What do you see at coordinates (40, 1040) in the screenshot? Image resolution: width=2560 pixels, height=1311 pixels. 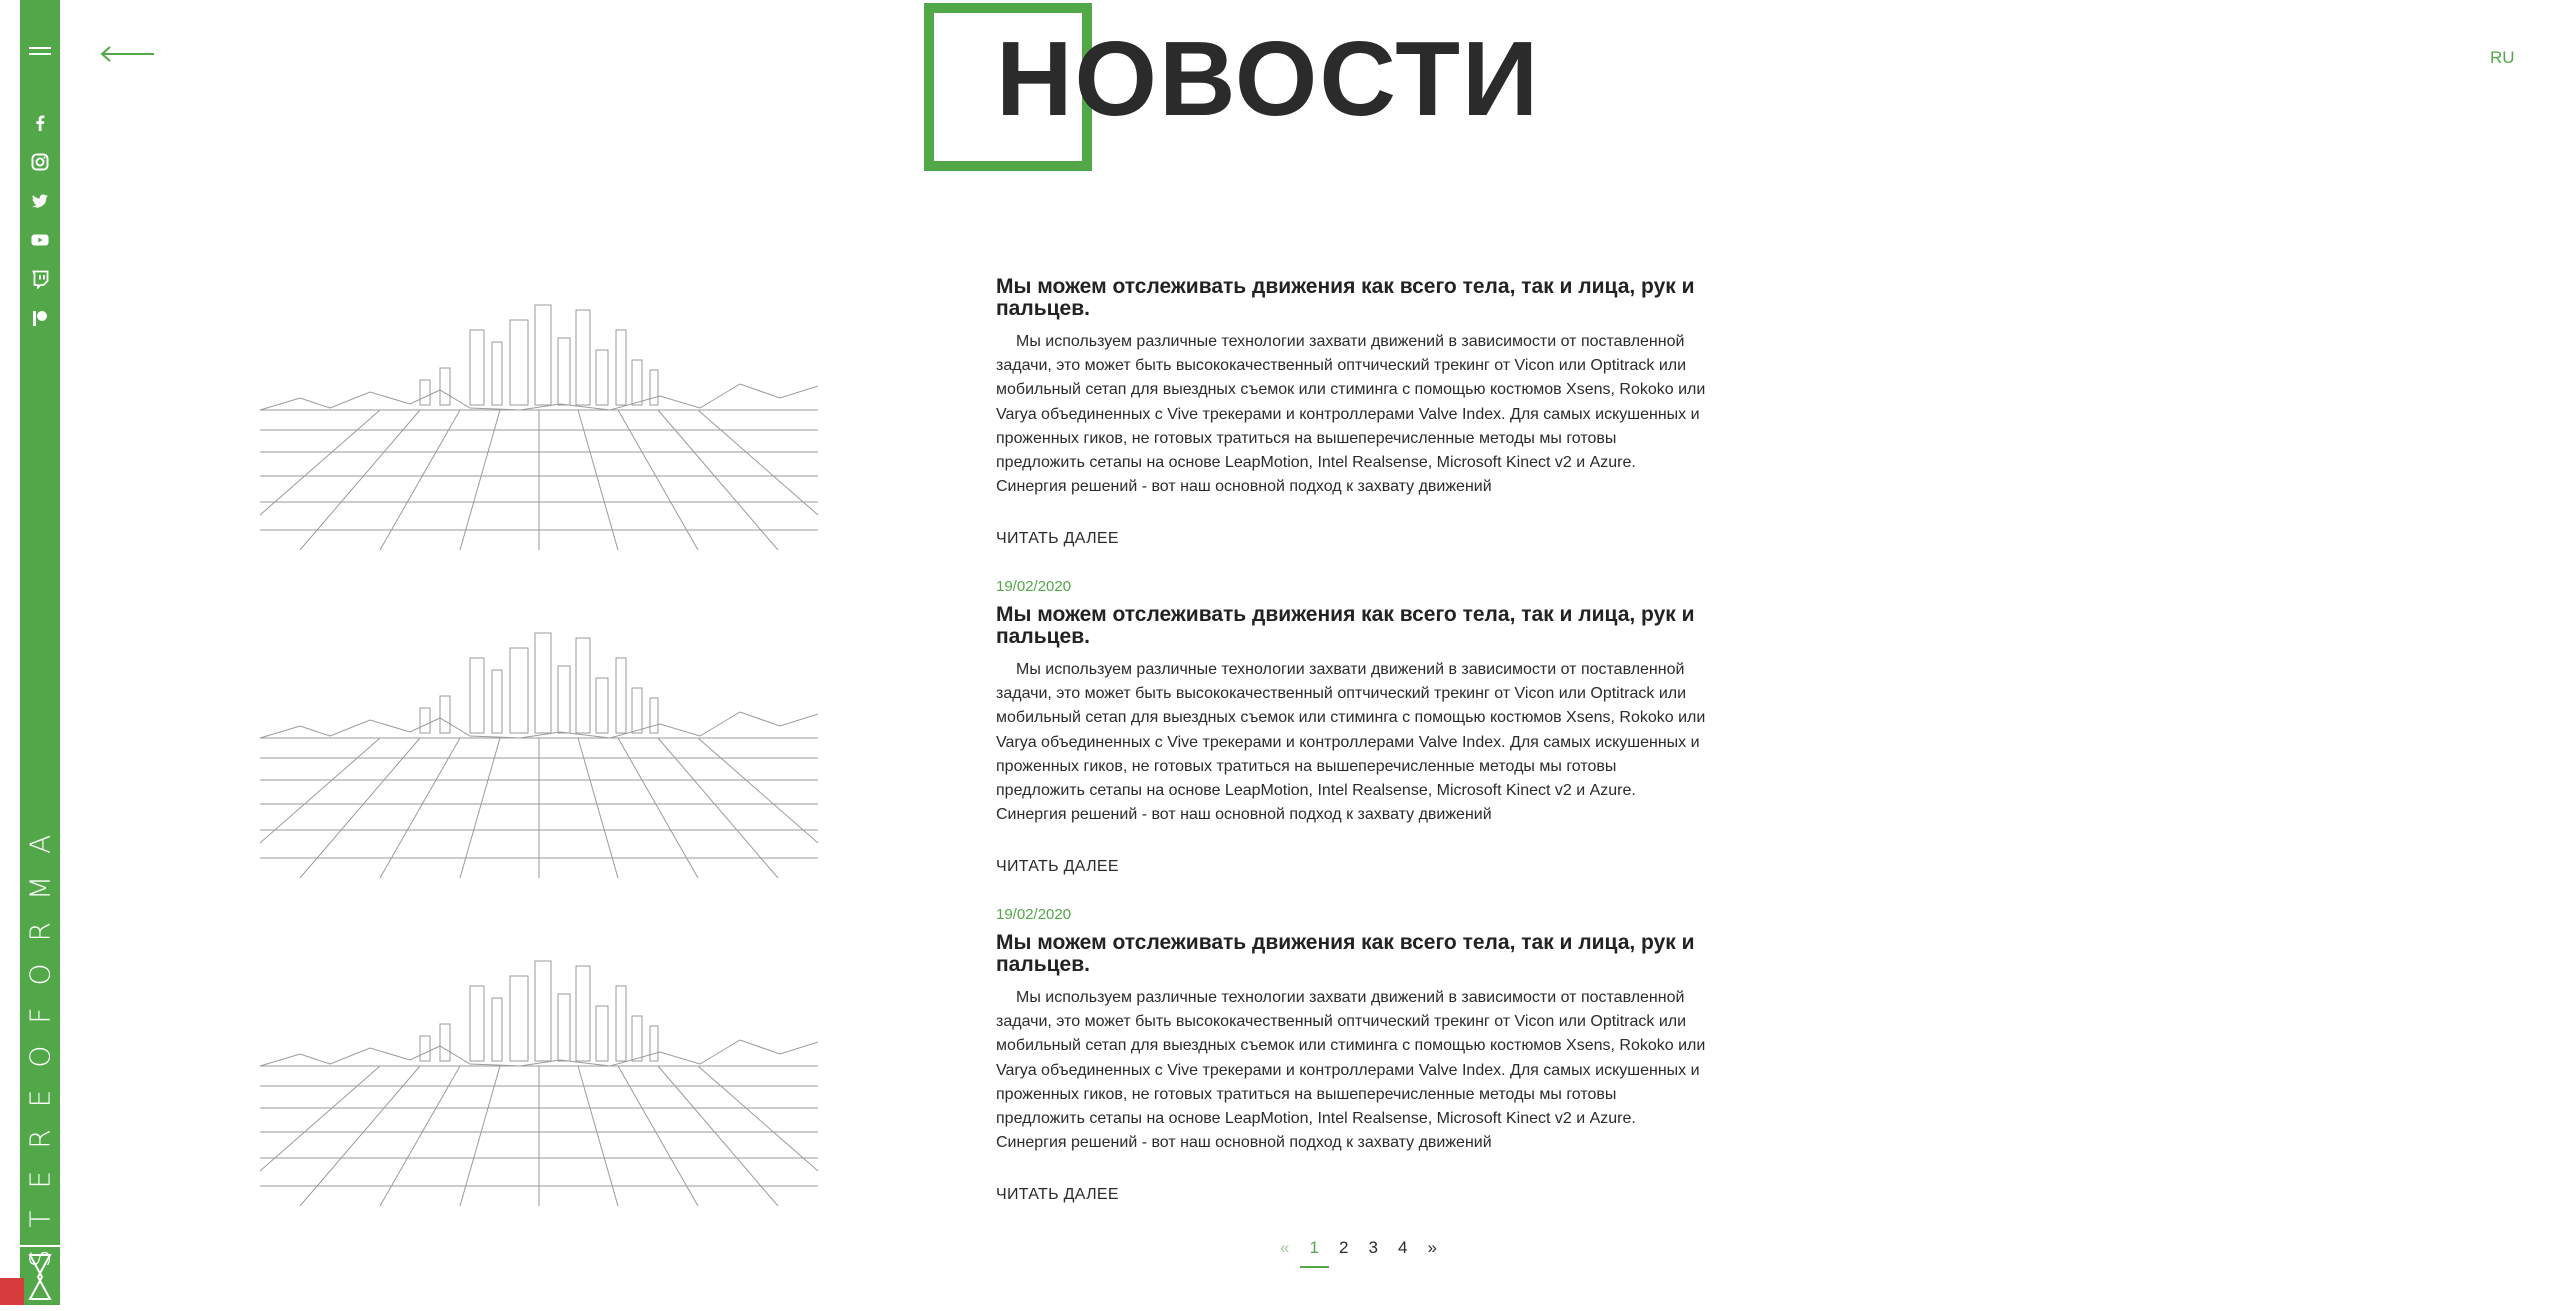 I see `brand-wordmark: STEREOFORMA` at bounding box center [40, 1040].